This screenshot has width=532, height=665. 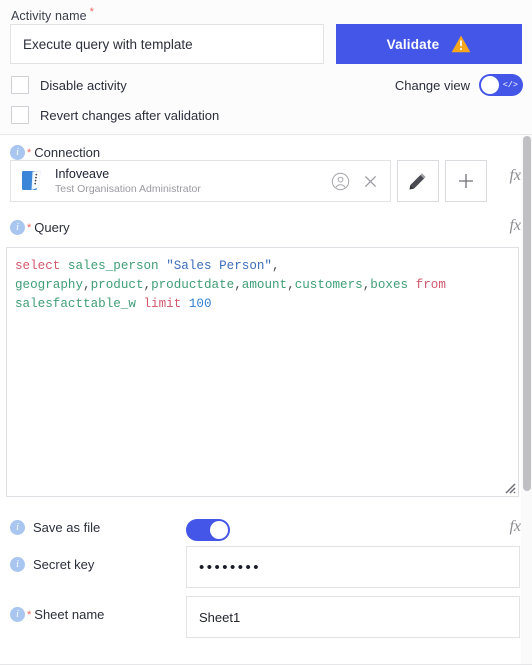 I want to click on code-view-icon: </>, so click(x=510, y=84).